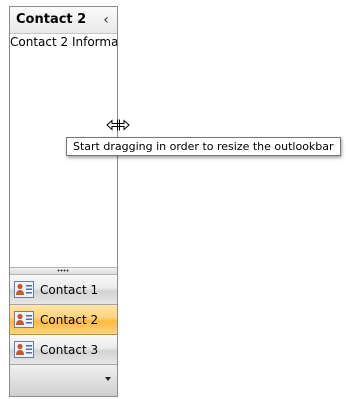 The image size is (346, 399). I want to click on item-label: Contact 1, so click(69, 290).